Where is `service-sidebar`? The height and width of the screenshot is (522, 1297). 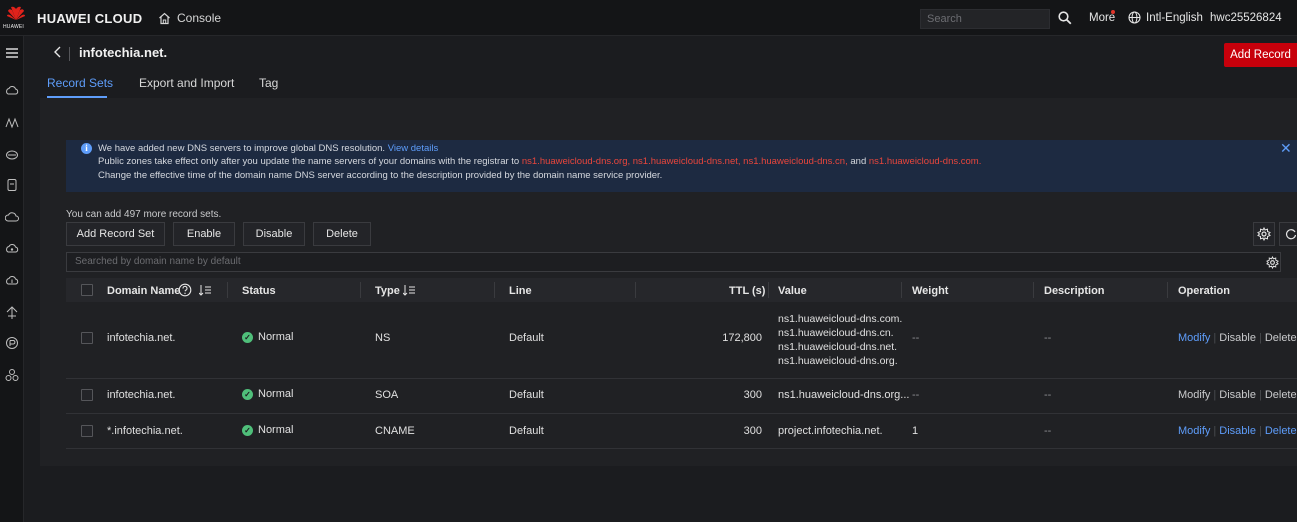
service-sidebar is located at coordinates (12, 279).